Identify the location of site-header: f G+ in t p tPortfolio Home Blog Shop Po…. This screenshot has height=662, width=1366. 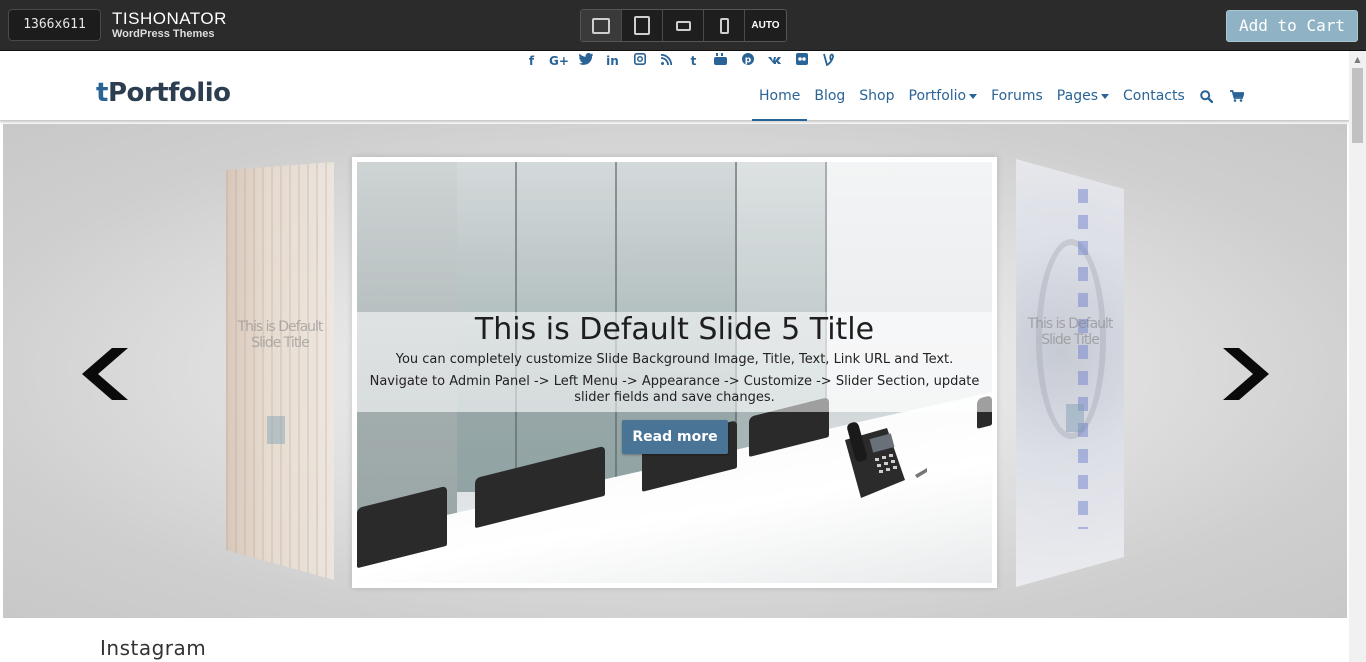
(674, 86).